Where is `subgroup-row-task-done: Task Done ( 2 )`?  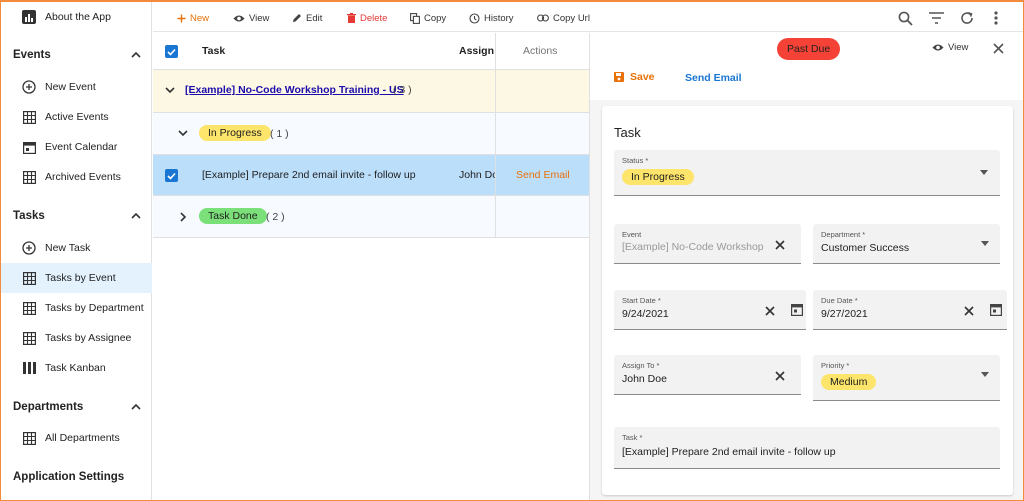
subgroup-row-task-done: Task Done ( 2 ) is located at coordinates (371, 217).